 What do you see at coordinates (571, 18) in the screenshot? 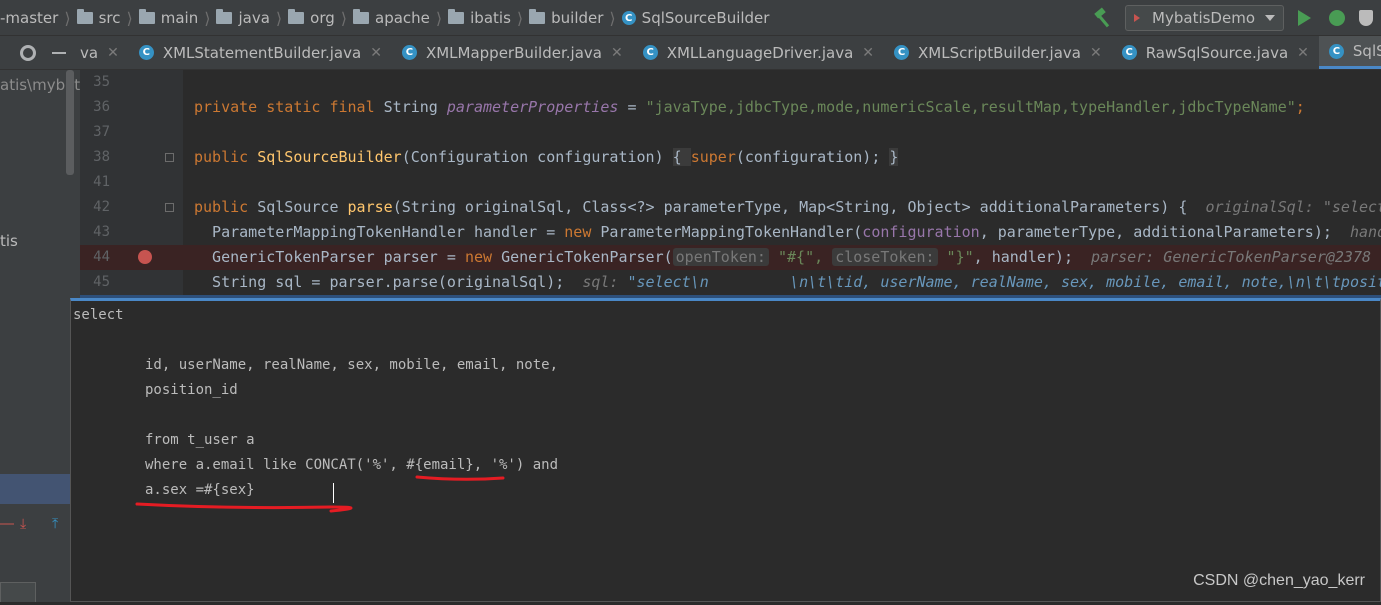
I see `breadcrumb-item-builder: builder ⟩` at bounding box center [571, 18].